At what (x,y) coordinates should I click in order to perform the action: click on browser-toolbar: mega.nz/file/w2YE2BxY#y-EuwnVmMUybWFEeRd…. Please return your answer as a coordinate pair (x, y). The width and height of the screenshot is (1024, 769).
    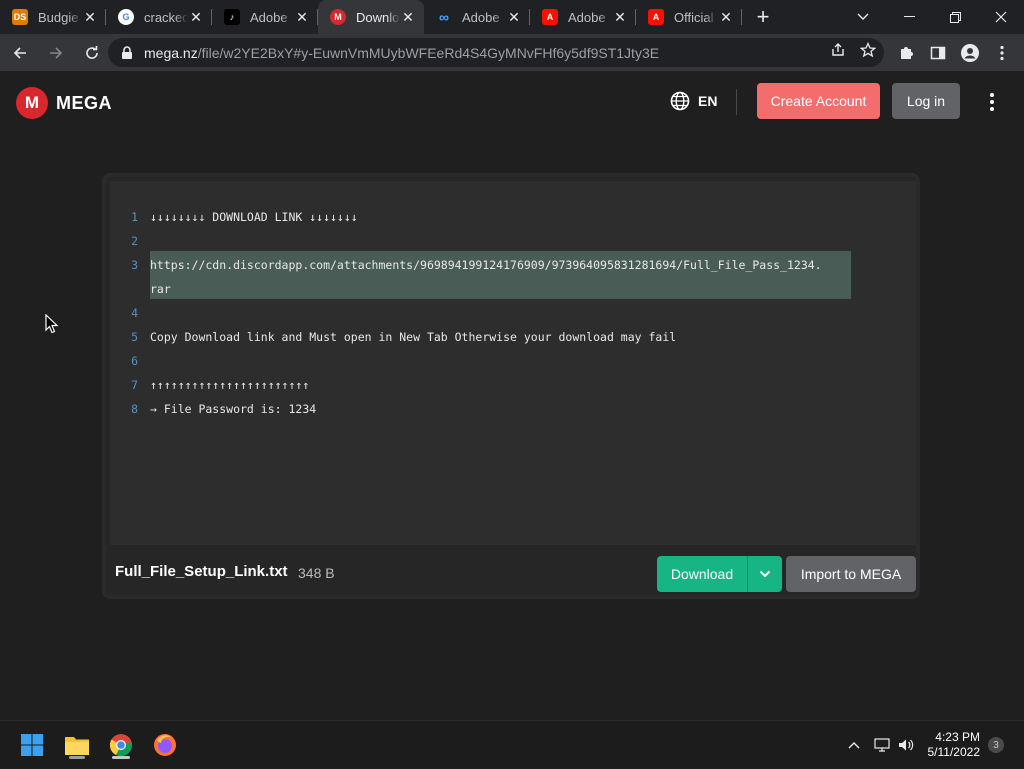
    Looking at the image, I should click on (512, 52).